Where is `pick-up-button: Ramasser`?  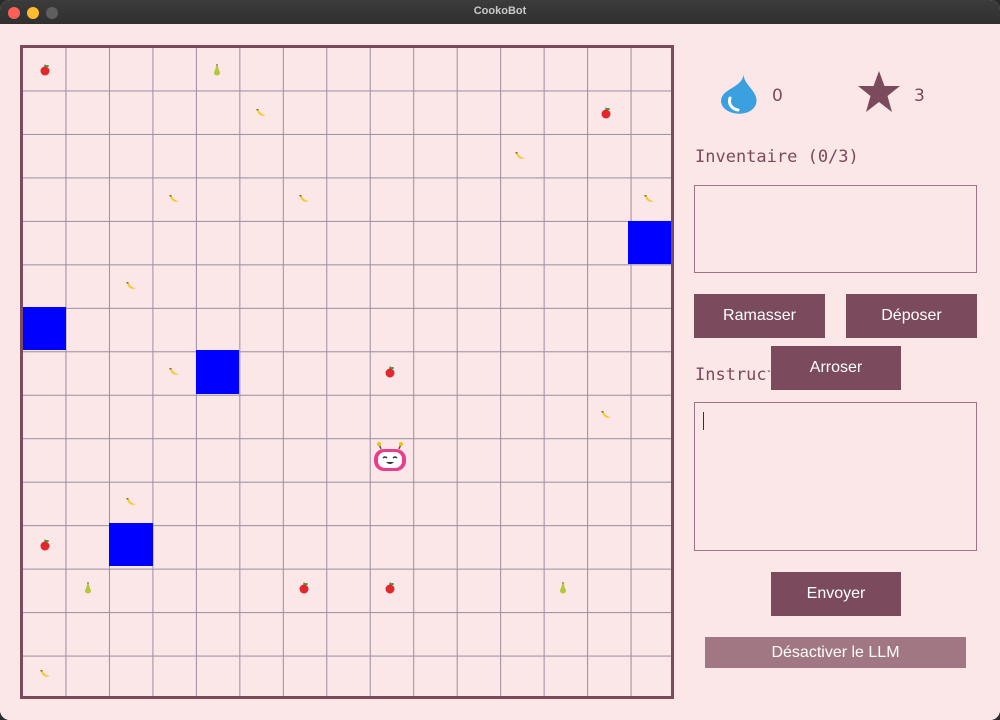 pick-up-button: Ramasser is located at coordinates (759, 316).